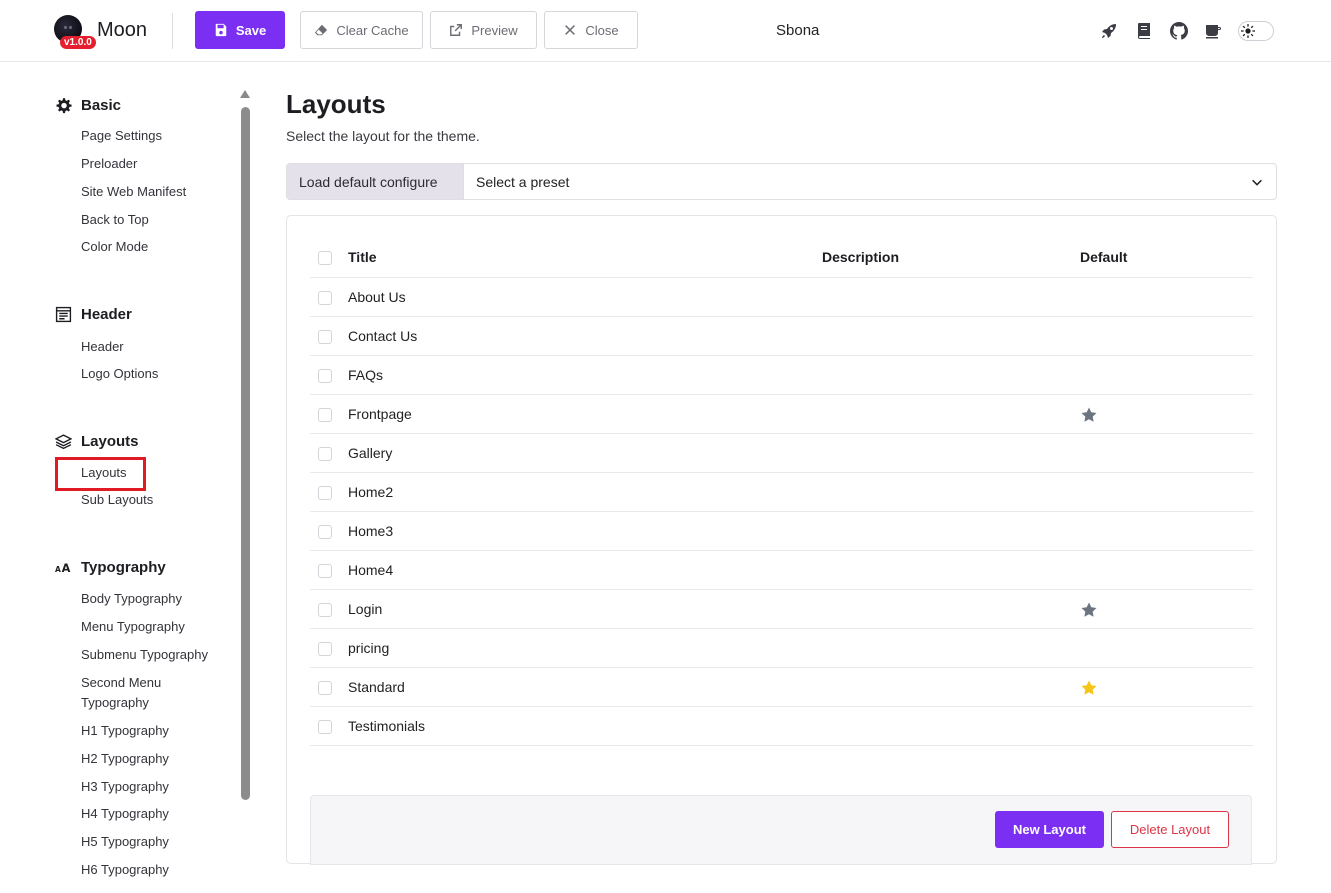 Image resolution: width=1331 pixels, height=893 pixels. What do you see at coordinates (325, 258) in the screenshot?
I see `select-all-checkbox` at bounding box center [325, 258].